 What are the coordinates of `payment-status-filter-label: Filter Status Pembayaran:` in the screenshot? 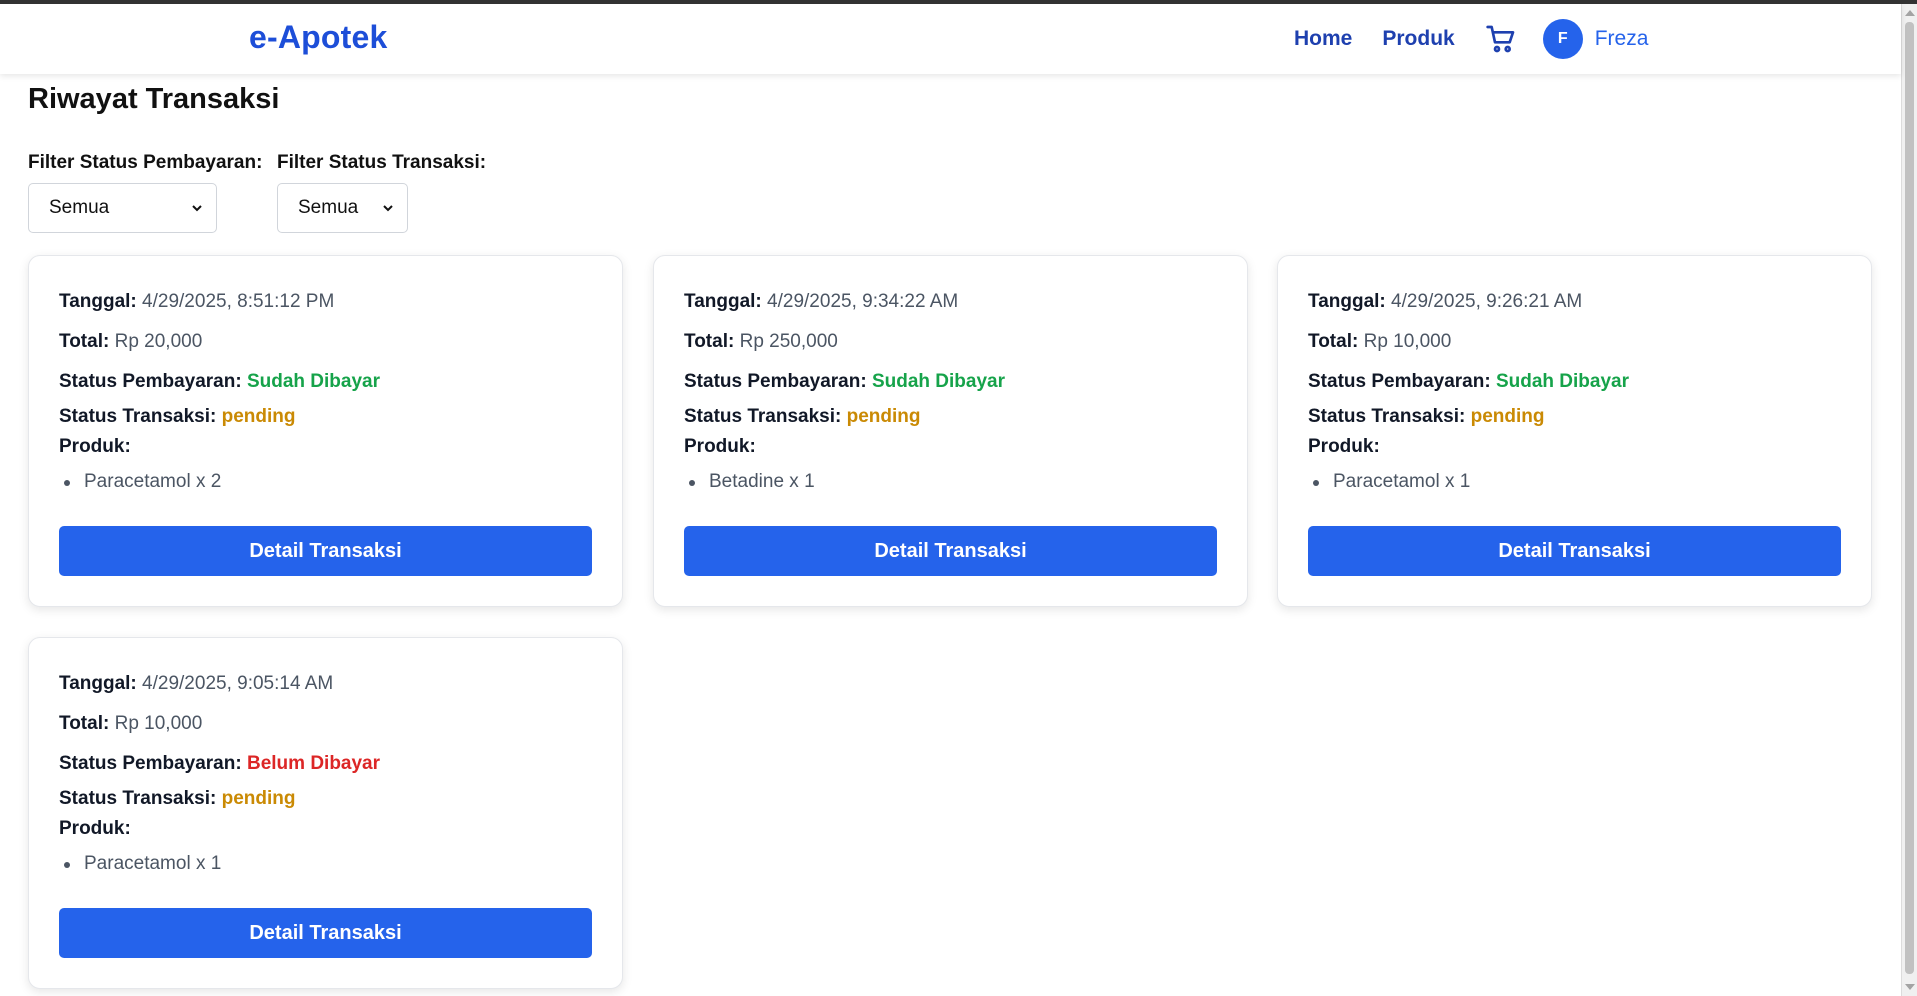 It's located at (145, 162).